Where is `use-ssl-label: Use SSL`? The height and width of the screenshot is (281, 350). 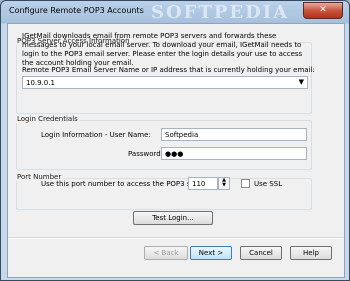 use-ssl-label: Use SSL is located at coordinates (268, 184).